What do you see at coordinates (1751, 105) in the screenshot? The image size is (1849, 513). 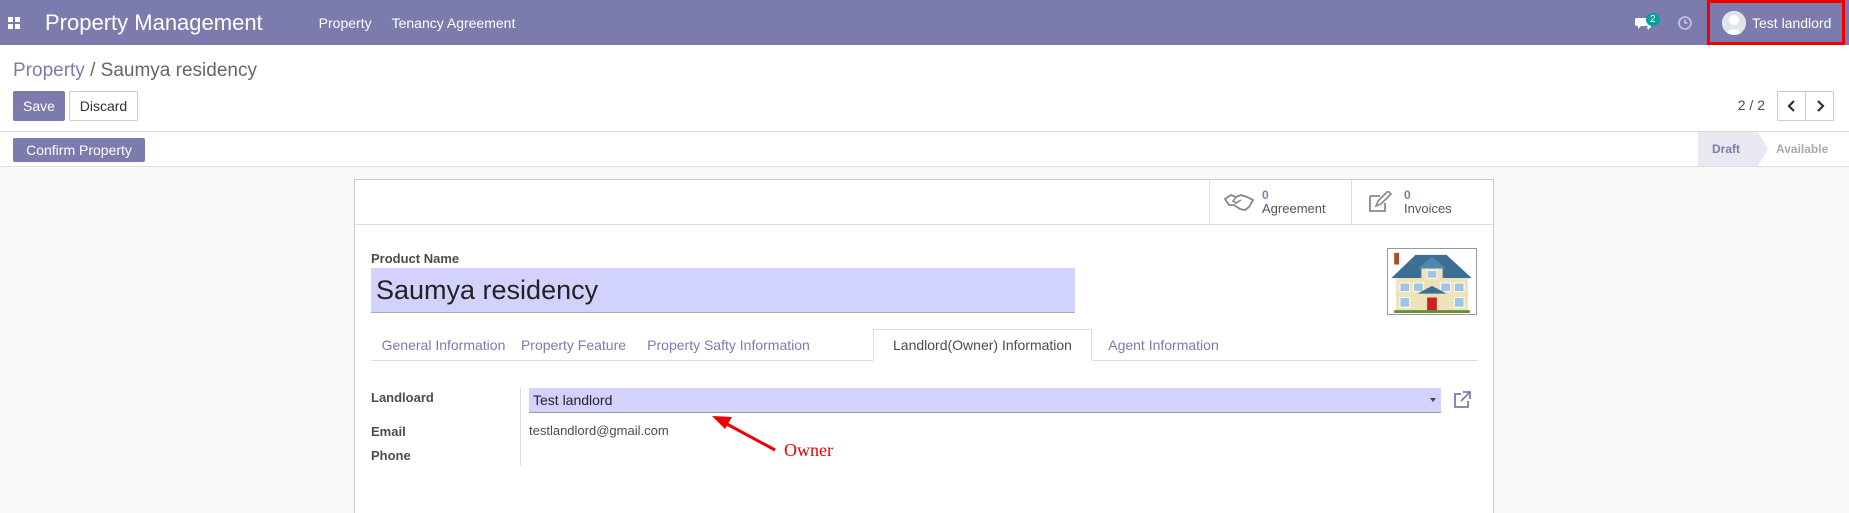 I see `pager-value: 2 / 2` at bounding box center [1751, 105].